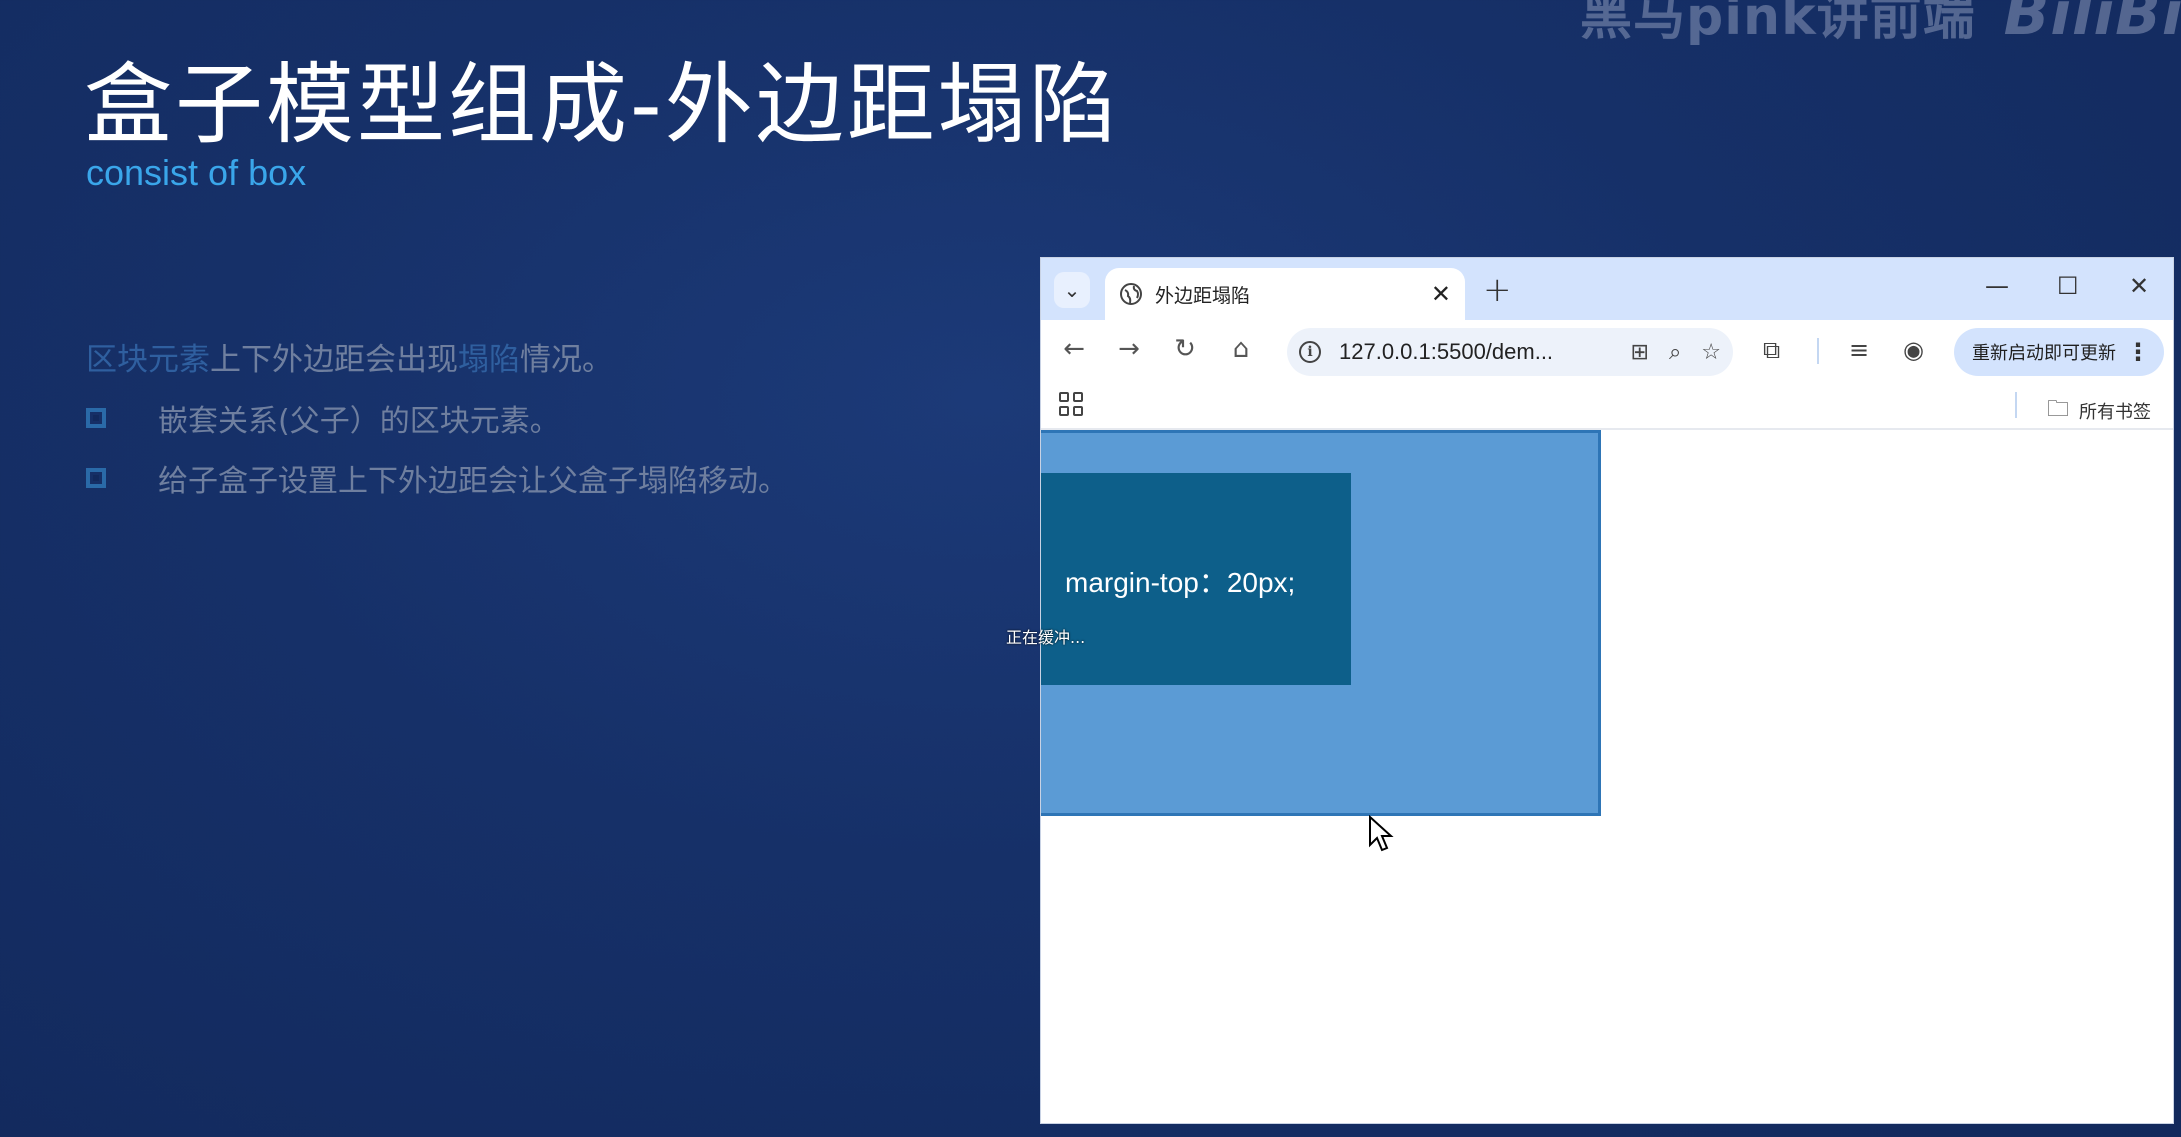 Image resolution: width=2181 pixels, height=1137 pixels. Describe the element at coordinates (334, 360) in the screenshot. I see `intro-text-part1: 上下外边距会出现` at that location.